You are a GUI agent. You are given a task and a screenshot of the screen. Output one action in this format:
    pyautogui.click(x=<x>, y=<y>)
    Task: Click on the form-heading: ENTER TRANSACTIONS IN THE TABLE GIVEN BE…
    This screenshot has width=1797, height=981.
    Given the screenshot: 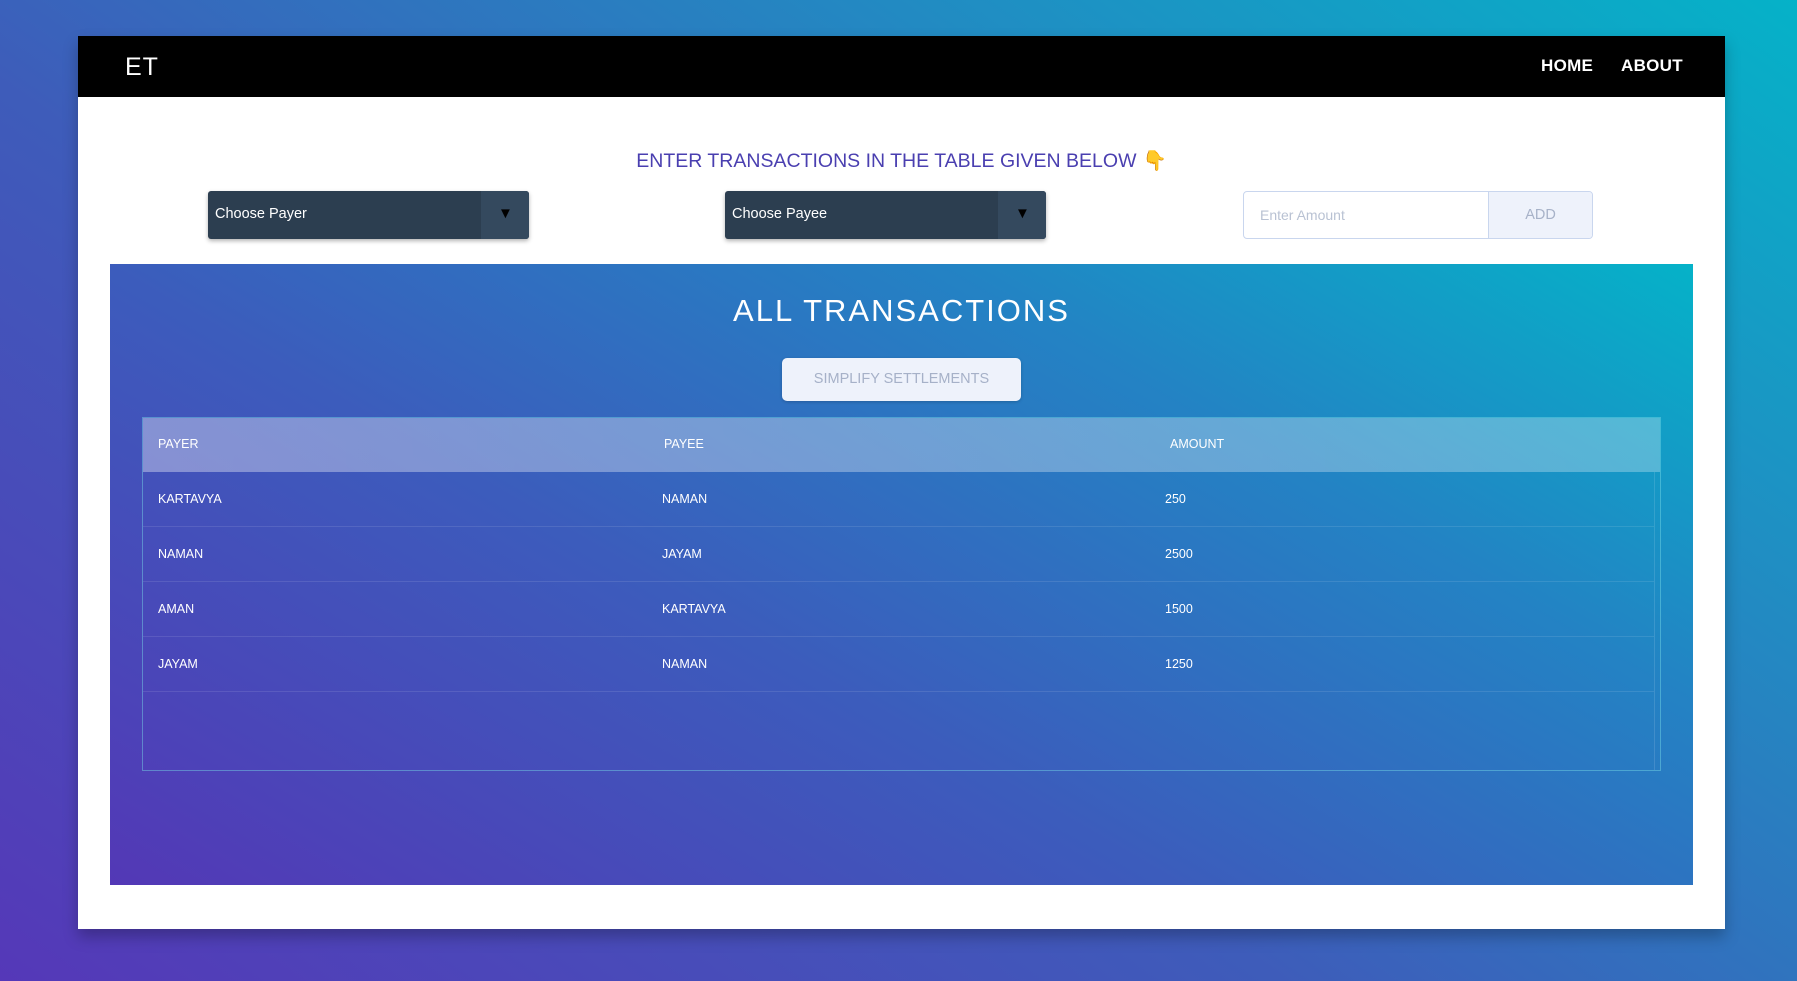 What is the action you would take?
    pyautogui.click(x=901, y=161)
    